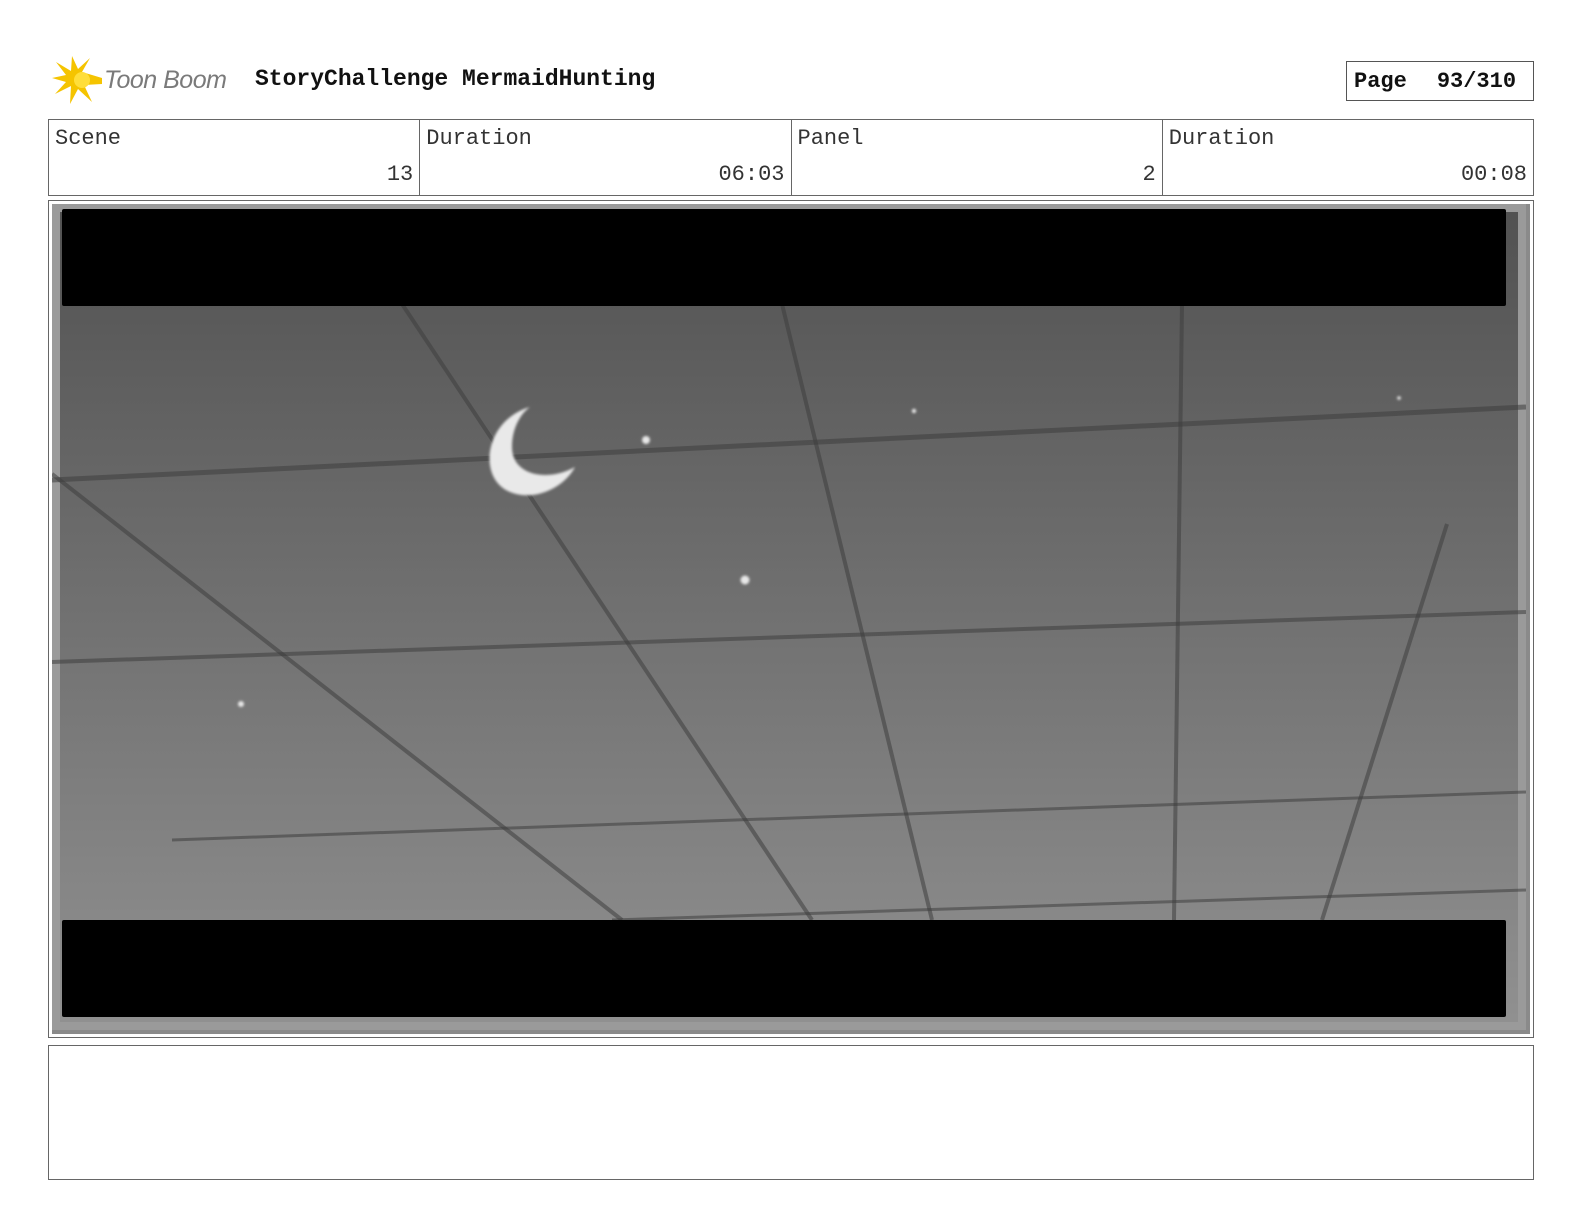  Describe the element at coordinates (1380, 81) in the screenshot. I see `page-label: Page` at that location.